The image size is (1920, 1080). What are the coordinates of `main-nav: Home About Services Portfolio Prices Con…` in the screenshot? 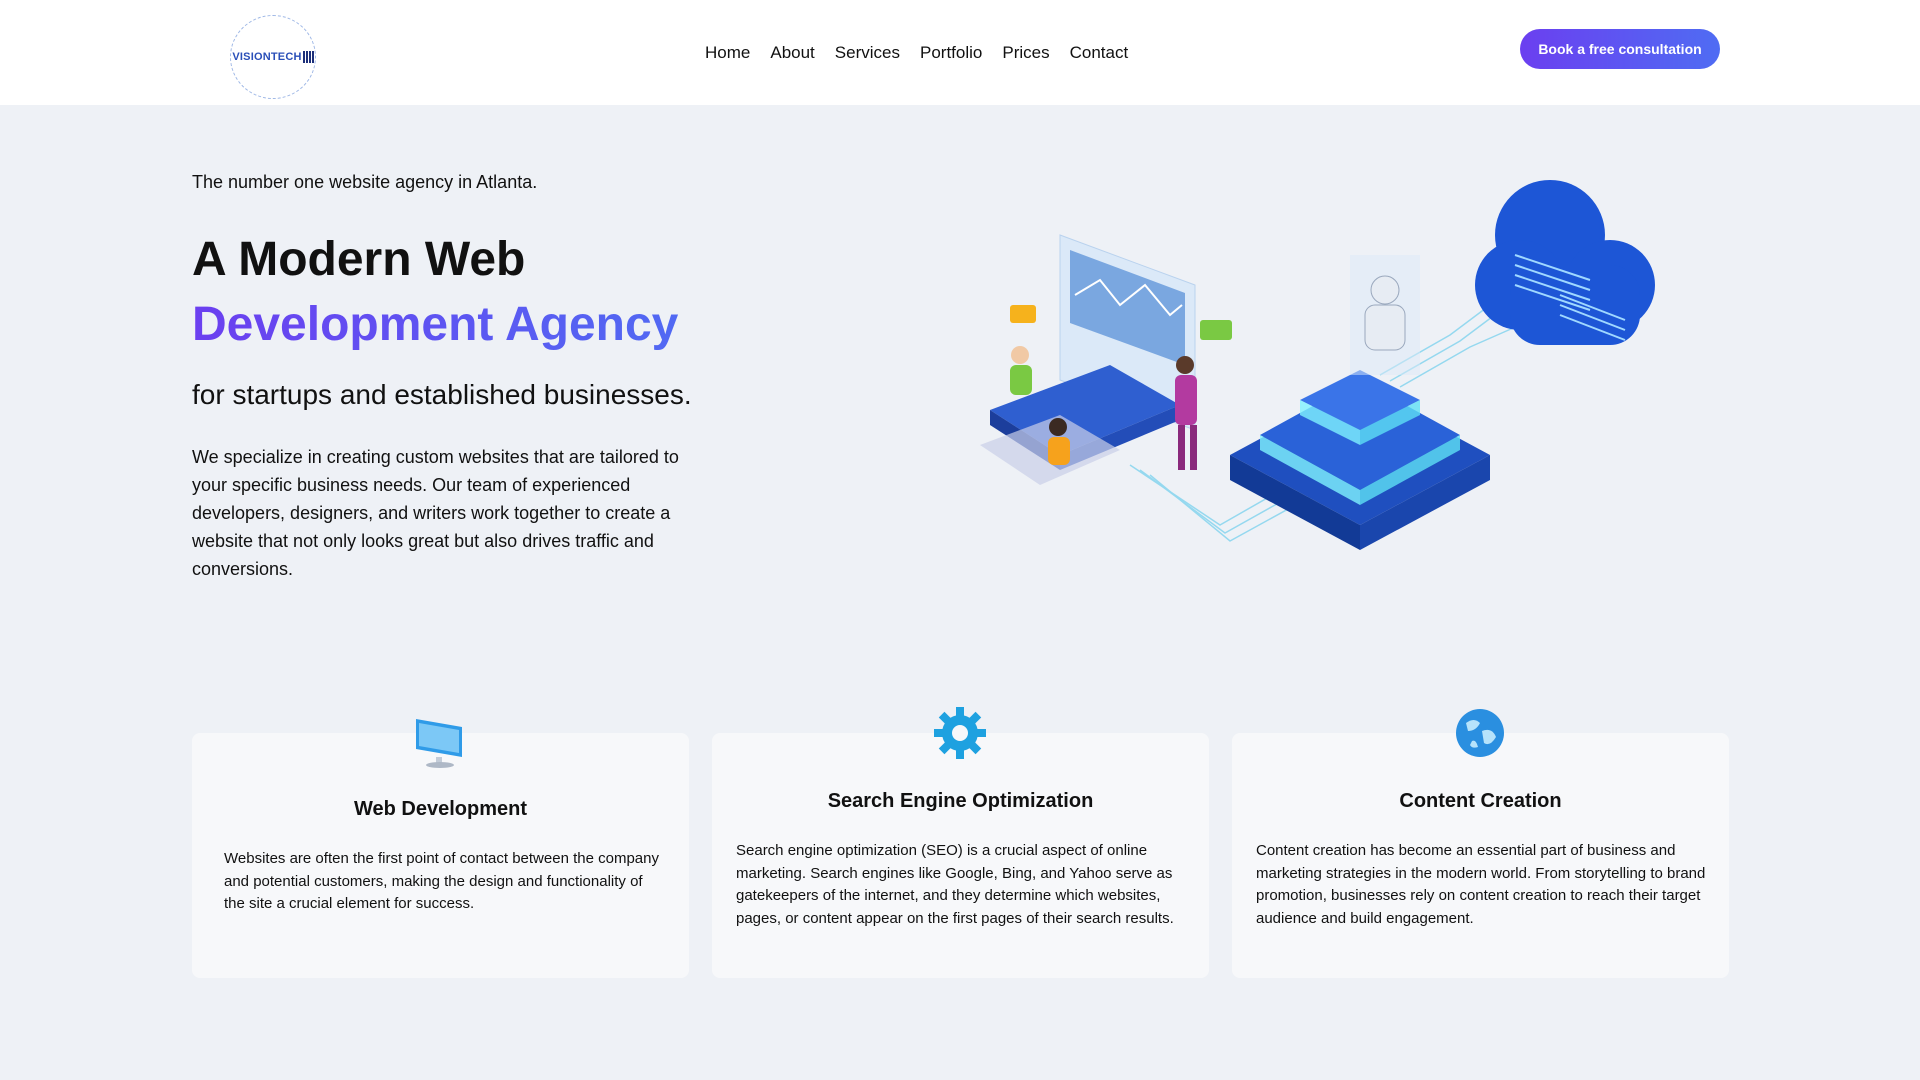 It's located at (916, 53).